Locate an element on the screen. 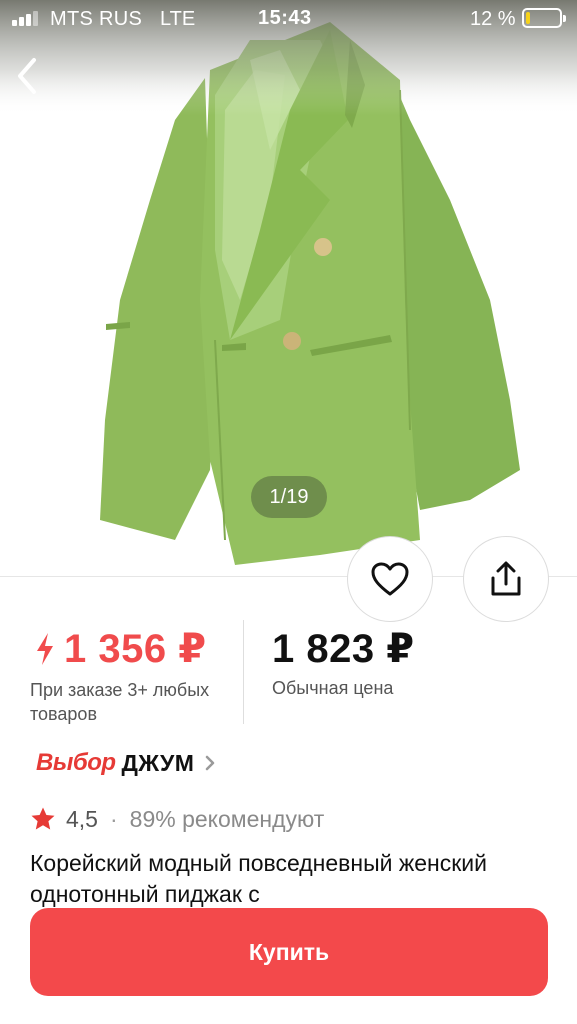 This screenshot has width=577, height=1024. choice-badge: Выбор is located at coordinates (76, 762).